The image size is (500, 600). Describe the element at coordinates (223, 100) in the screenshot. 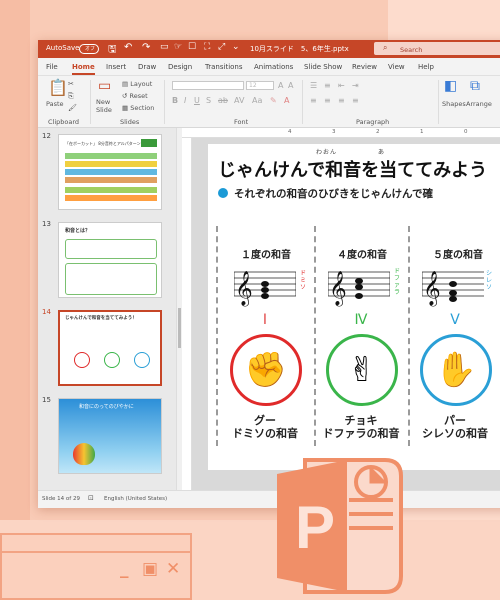

I see `strikethrough-icon: ab` at that location.